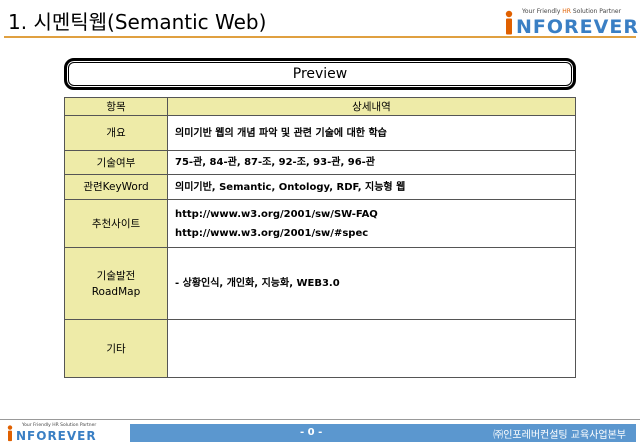 This screenshot has height=443, width=640. I want to click on header-item: 항목, so click(116, 106).